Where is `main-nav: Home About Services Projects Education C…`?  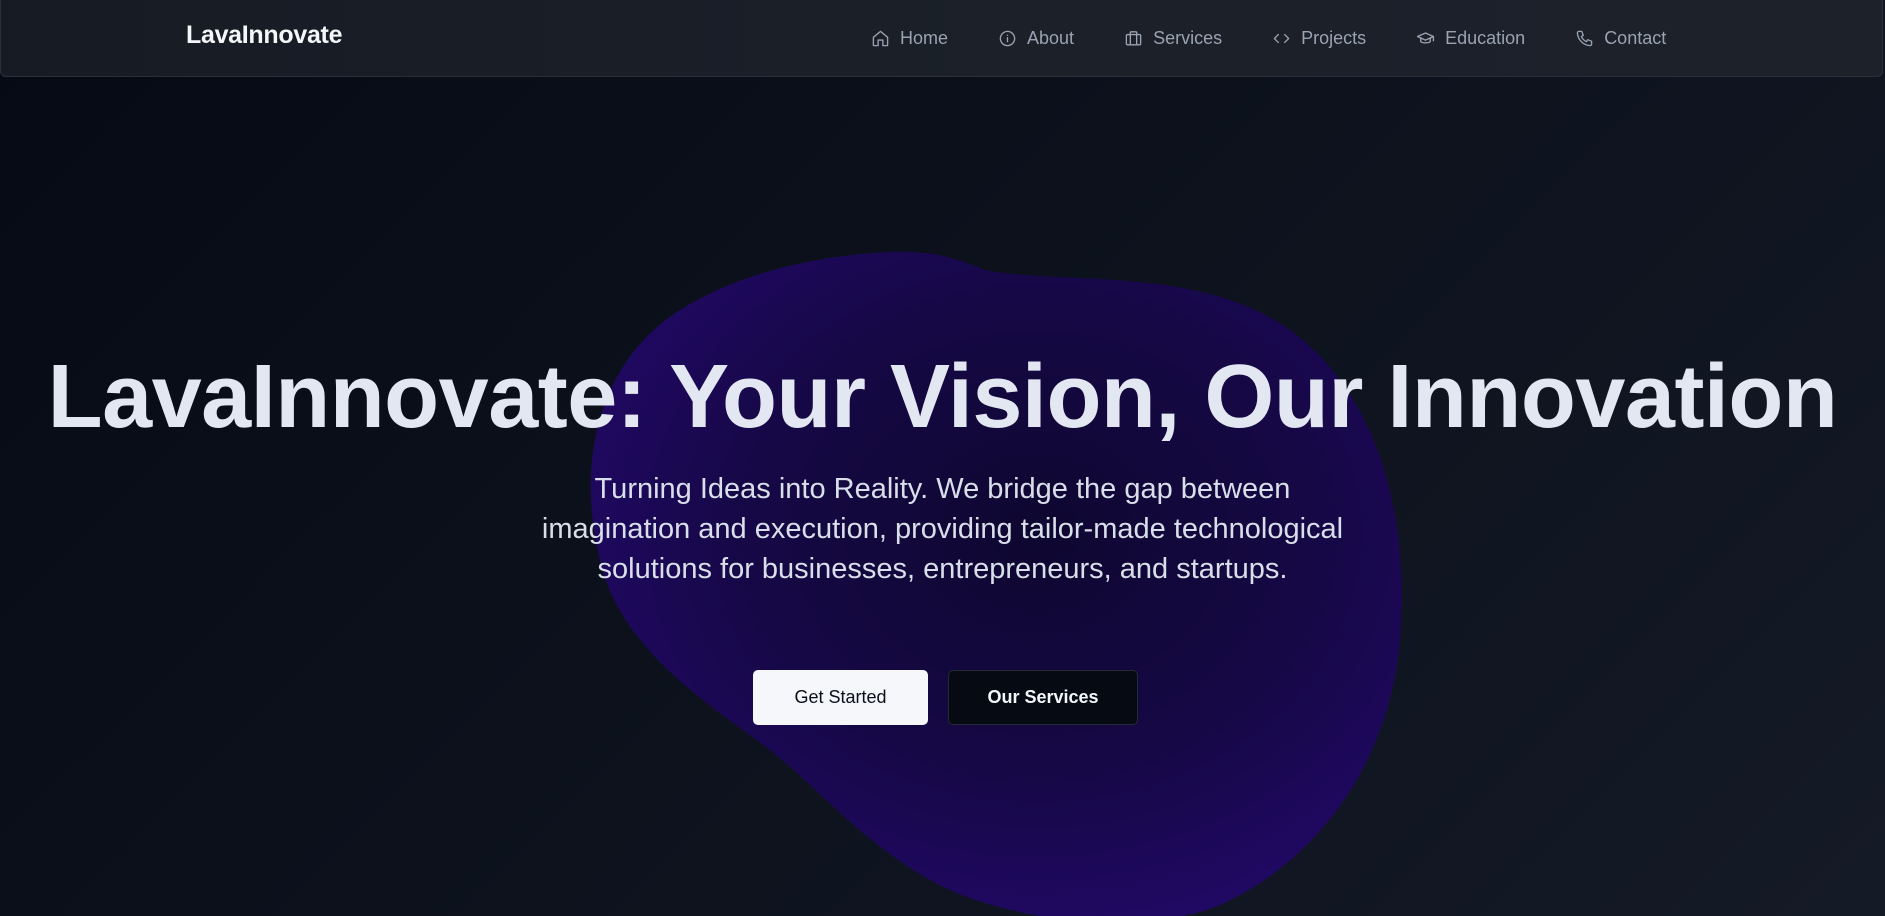 main-nav: Home About Services Projects Education C… is located at coordinates (1280, 38).